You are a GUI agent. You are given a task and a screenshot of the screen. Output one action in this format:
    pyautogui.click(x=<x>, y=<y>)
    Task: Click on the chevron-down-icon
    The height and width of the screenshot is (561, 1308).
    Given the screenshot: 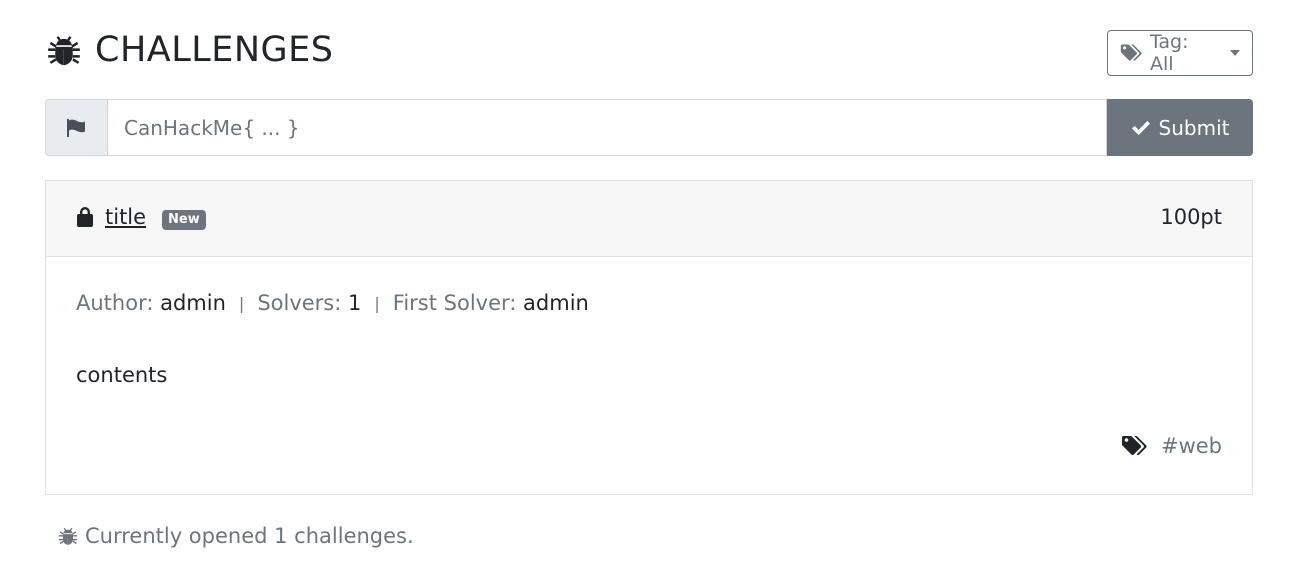 What is the action you would take?
    pyautogui.click(x=1235, y=53)
    